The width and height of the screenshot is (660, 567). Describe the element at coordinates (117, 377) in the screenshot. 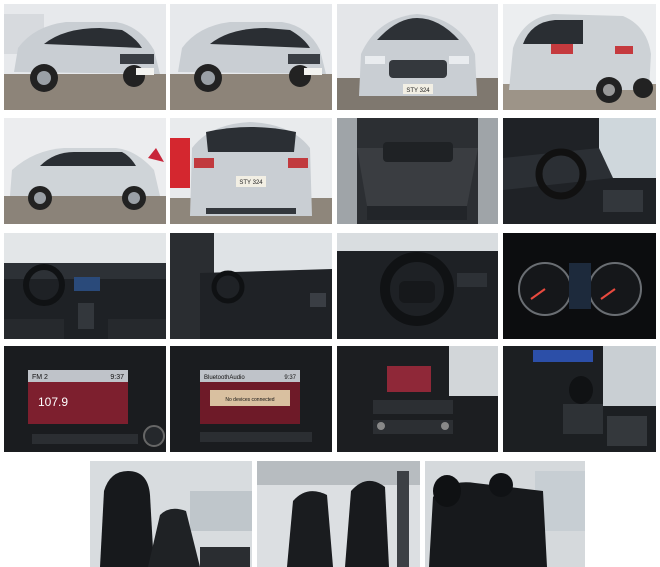

I see `radio-time-label: 9:37` at that location.